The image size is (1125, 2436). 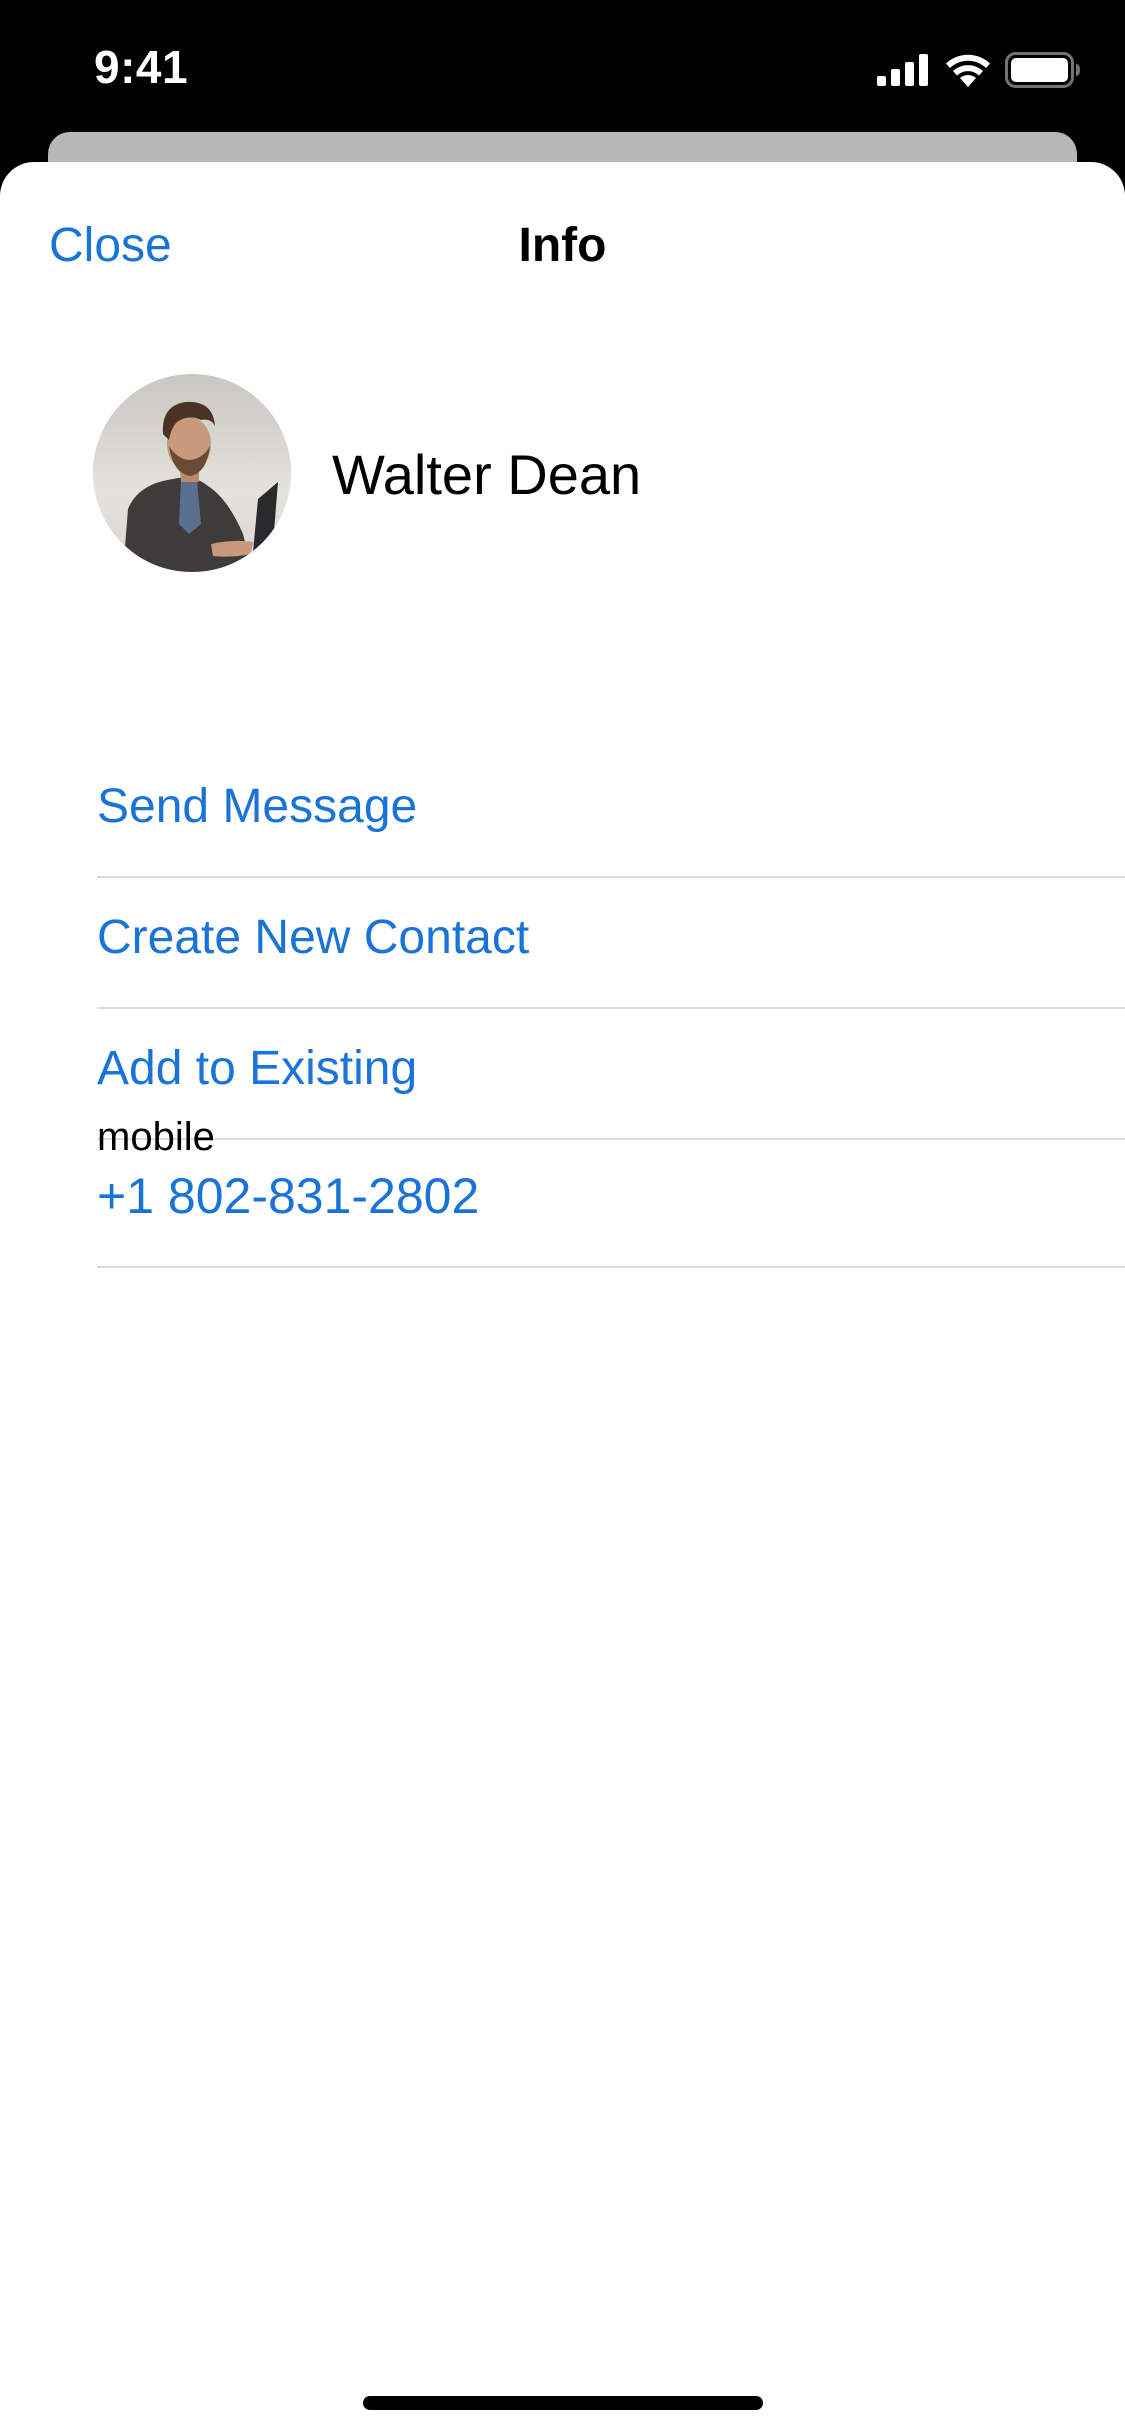 What do you see at coordinates (313, 937) in the screenshot?
I see `create-new-contact-label: Create New Contact` at bounding box center [313, 937].